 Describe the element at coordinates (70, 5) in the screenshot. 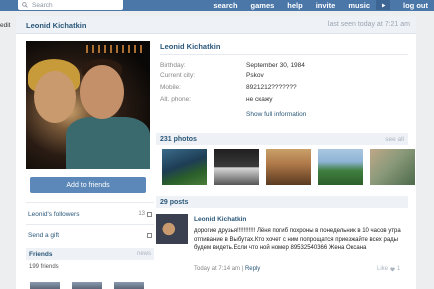

I see `search-input: Search` at that location.